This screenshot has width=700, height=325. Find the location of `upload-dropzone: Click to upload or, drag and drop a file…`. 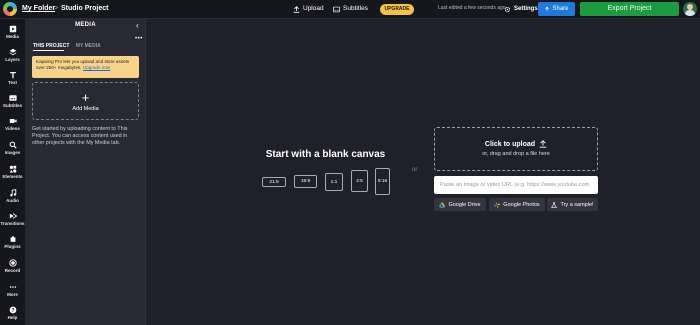

upload-dropzone: Click to upload or, drag and drop a file… is located at coordinates (516, 149).